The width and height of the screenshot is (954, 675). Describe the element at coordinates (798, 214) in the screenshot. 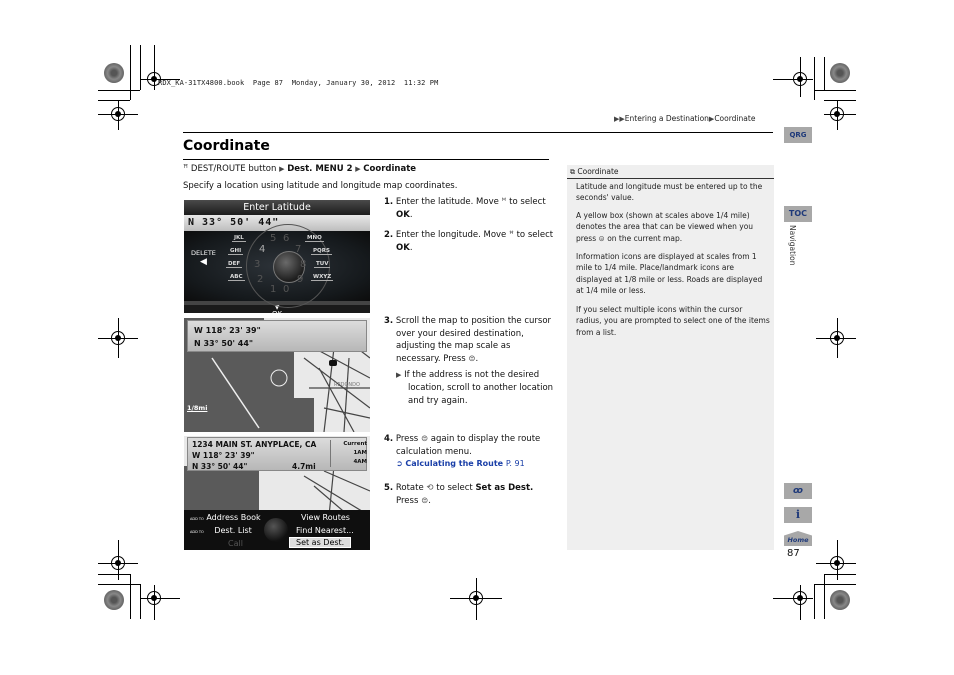

I see `toc-tab: TOC` at that location.